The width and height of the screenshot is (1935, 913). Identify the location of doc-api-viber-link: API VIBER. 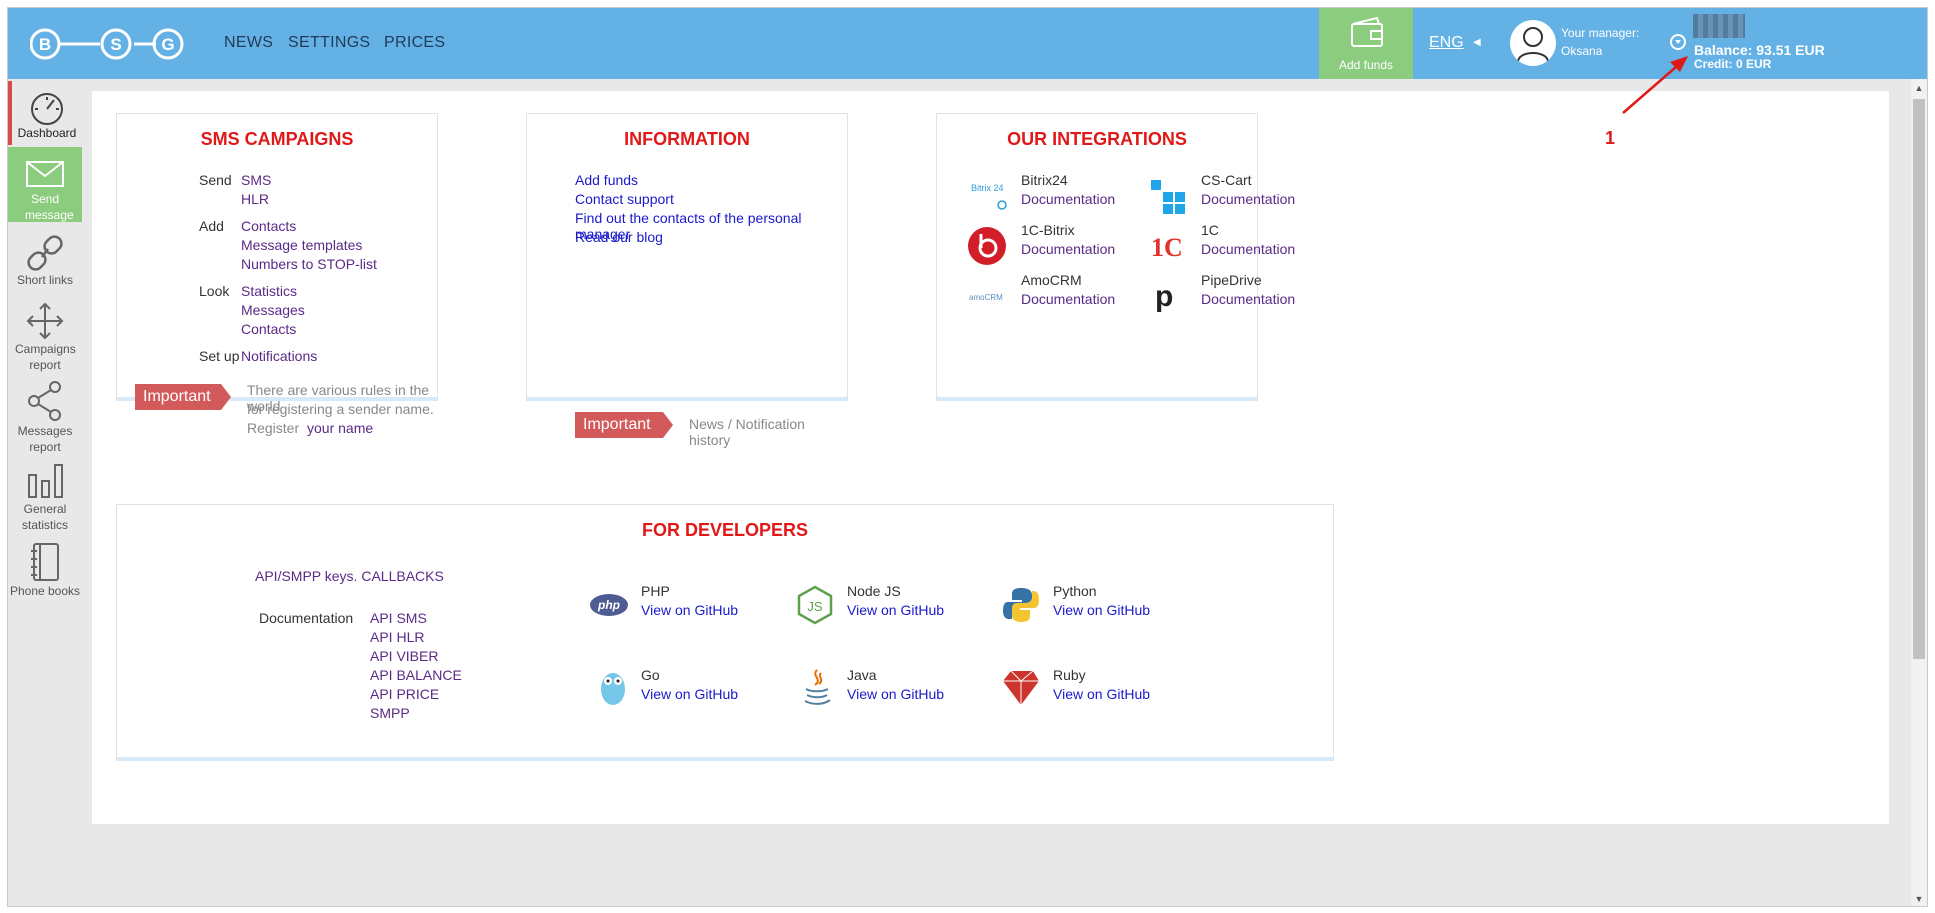
(404, 656).